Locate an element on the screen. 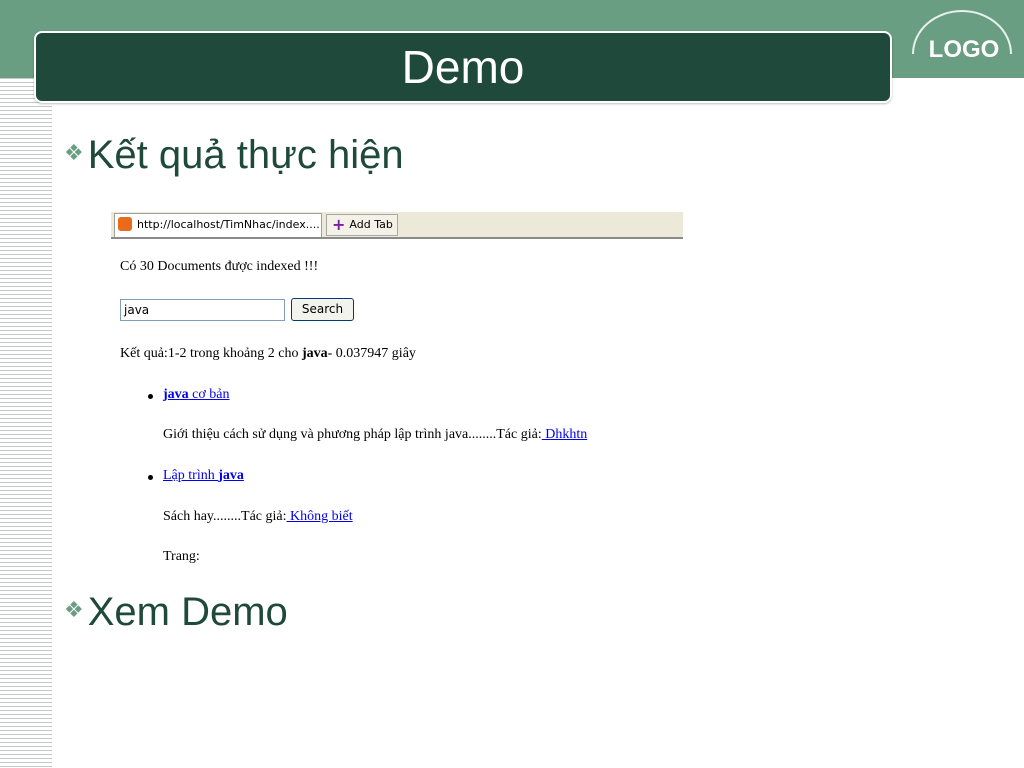 This screenshot has width=1024, height=768. decorative-stripes is located at coordinates (26, 423).